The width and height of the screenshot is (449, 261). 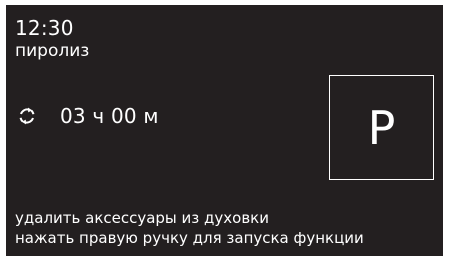 I want to click on instruction-line: удалить аксессуары из духовки, so click(x=142, y=218).